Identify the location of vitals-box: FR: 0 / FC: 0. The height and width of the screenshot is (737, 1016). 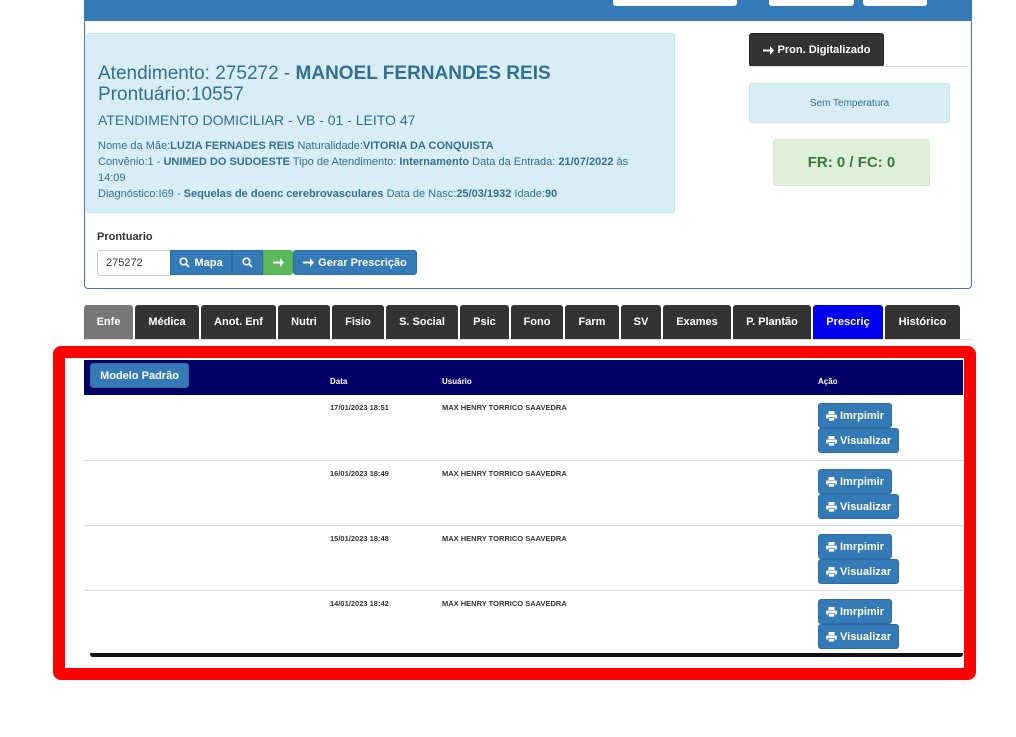
(851, 162).